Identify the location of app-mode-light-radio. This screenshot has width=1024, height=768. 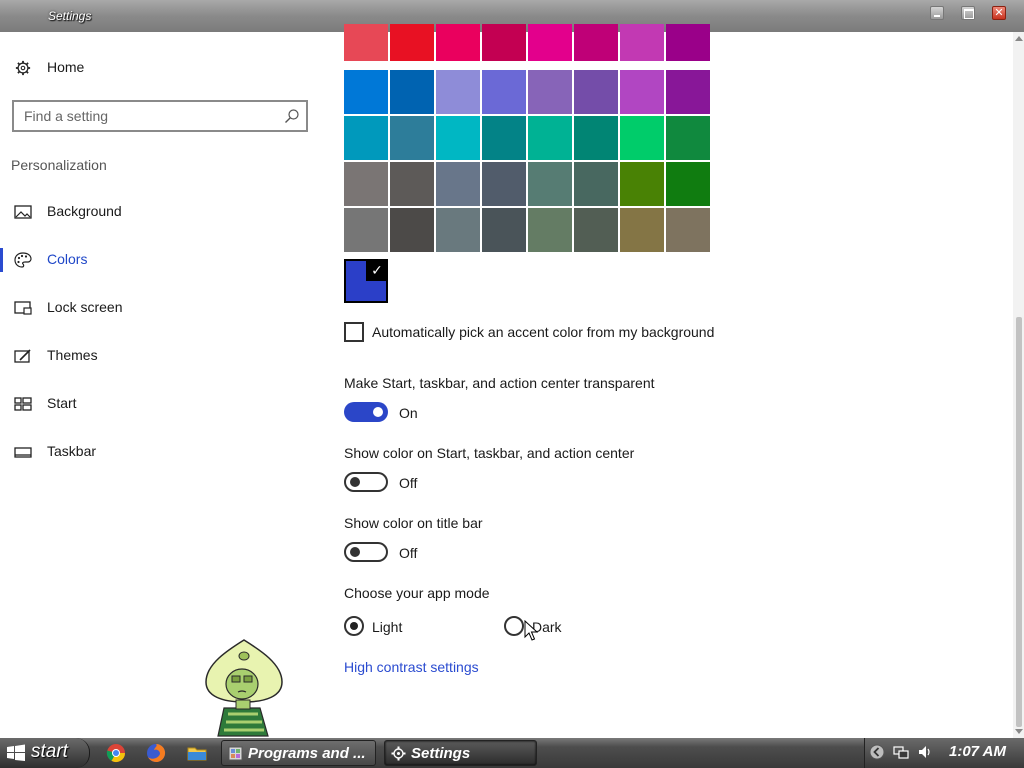
(354, 626).